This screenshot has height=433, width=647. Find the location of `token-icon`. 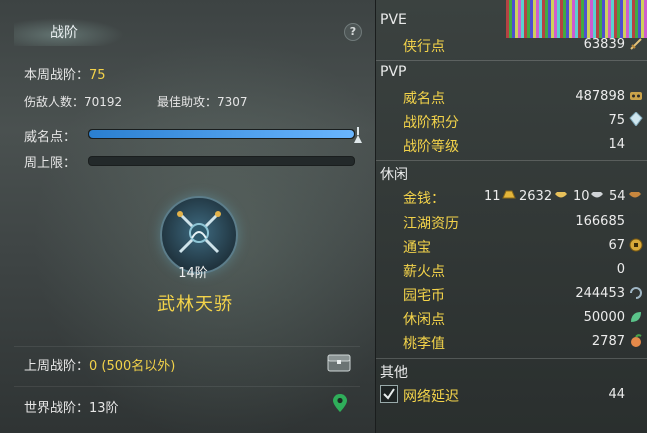

token-icon is located at coordinates (636, 293).